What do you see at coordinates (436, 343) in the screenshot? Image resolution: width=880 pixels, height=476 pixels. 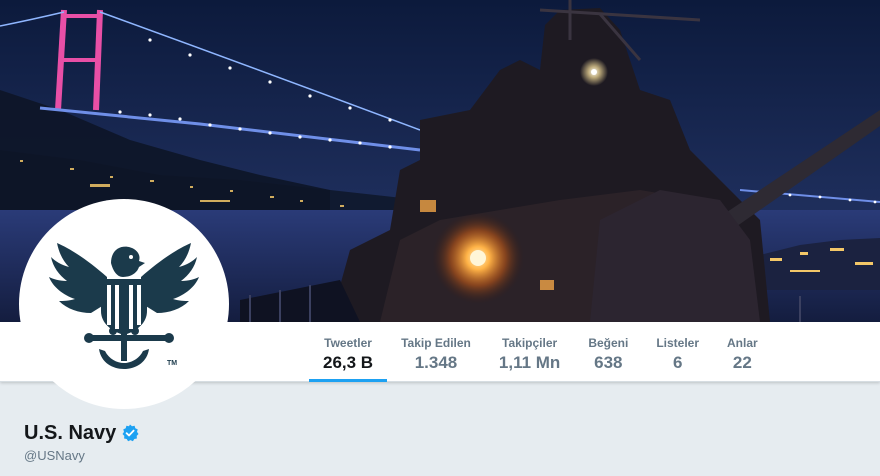 I see `stat-following-label: Takip Edilen` at bounding box center [436, 343].